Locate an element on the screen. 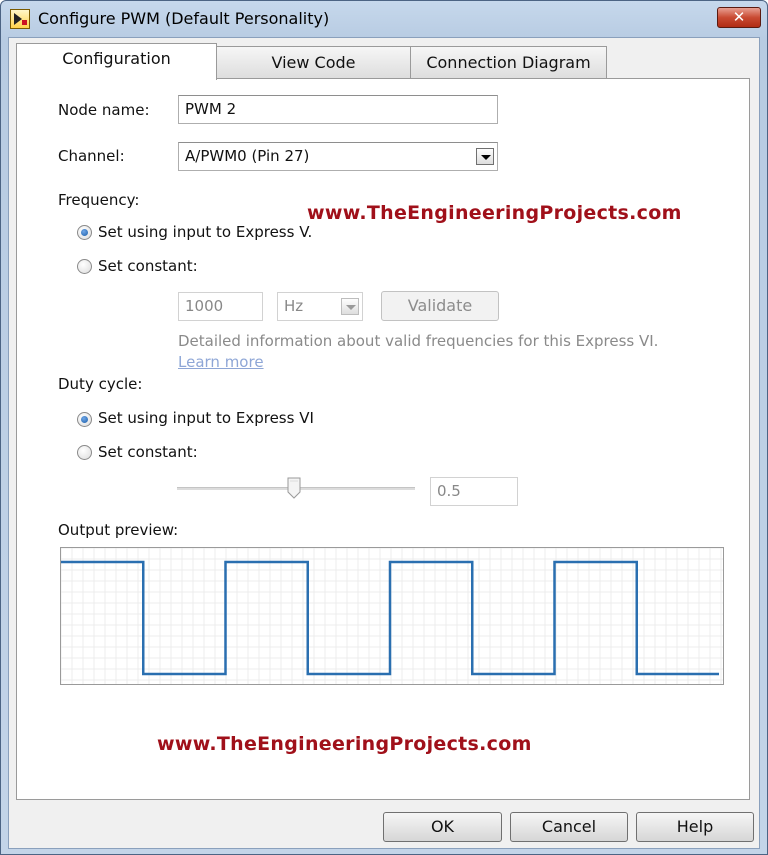 The width and height of the screenshot is (768, 855). frequency-constant-radio is located at coordinates (84, 266).